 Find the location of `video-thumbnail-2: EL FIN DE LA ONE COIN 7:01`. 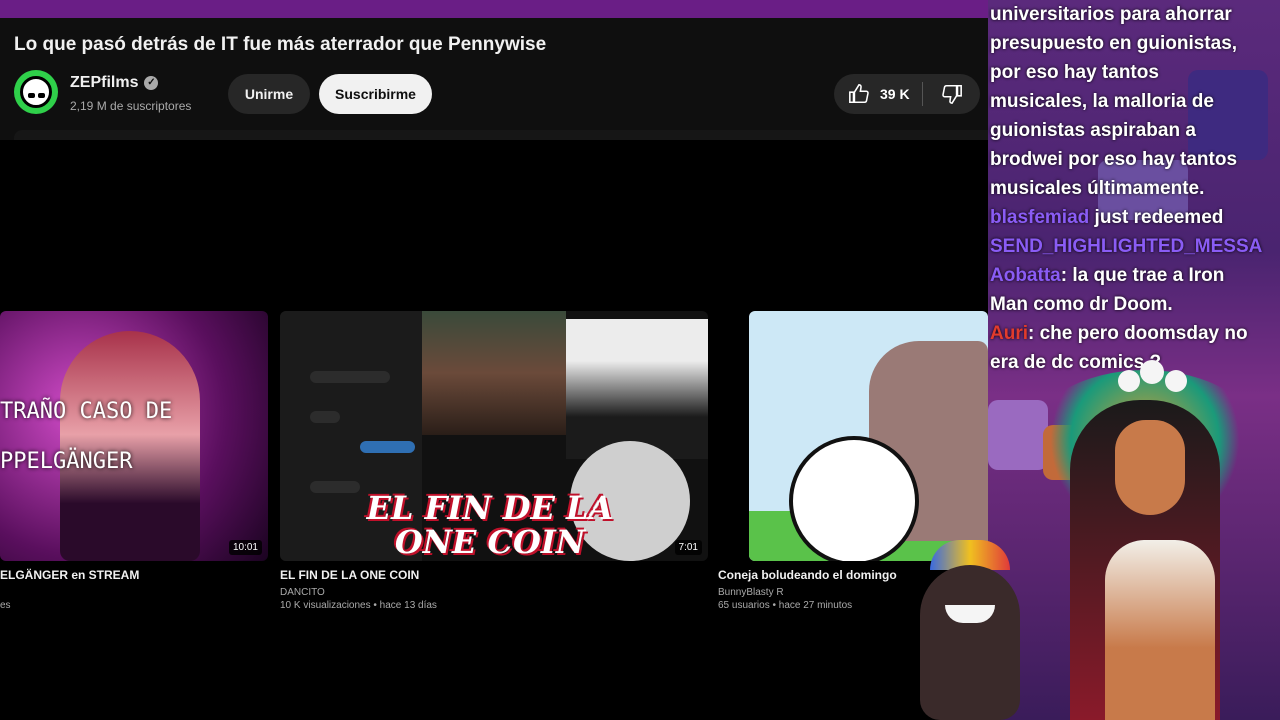

video-thumbnail-2: EL FIN DE LA ONE COIN 7:01 is located at coordinates (494, 436).